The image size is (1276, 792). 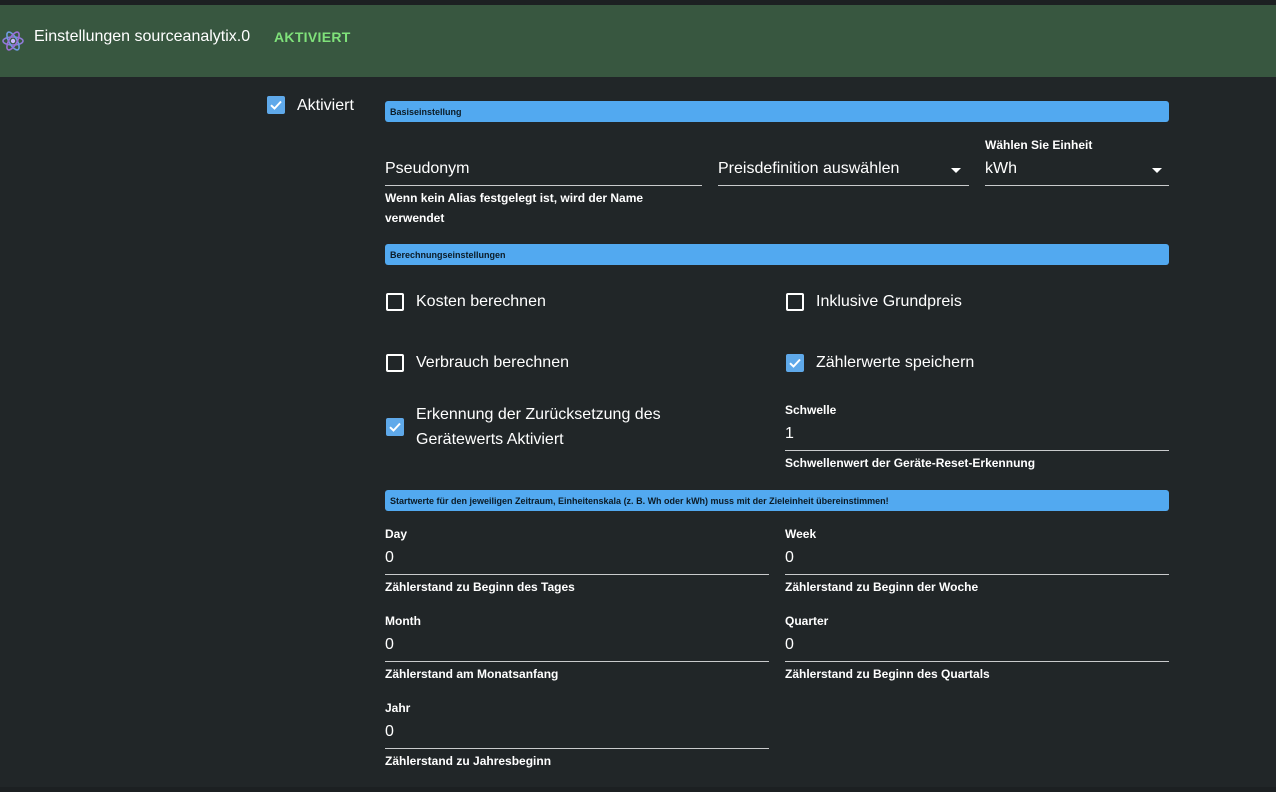 What do you see at coordinates (801, 534) in the screenshot?
I see `week-label: Week` at bounding box center [801, 534].